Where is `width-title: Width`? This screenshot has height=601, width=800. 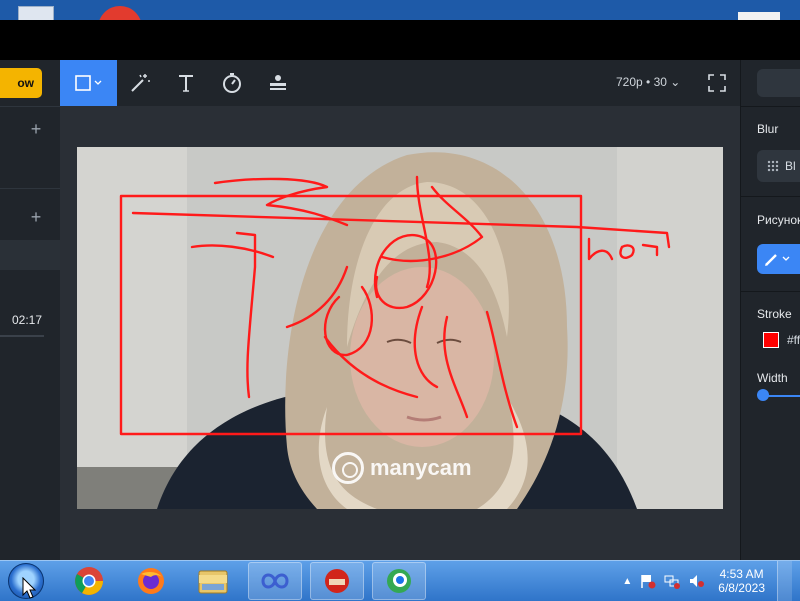 width-title: Width is located at coordinates (772, 378).